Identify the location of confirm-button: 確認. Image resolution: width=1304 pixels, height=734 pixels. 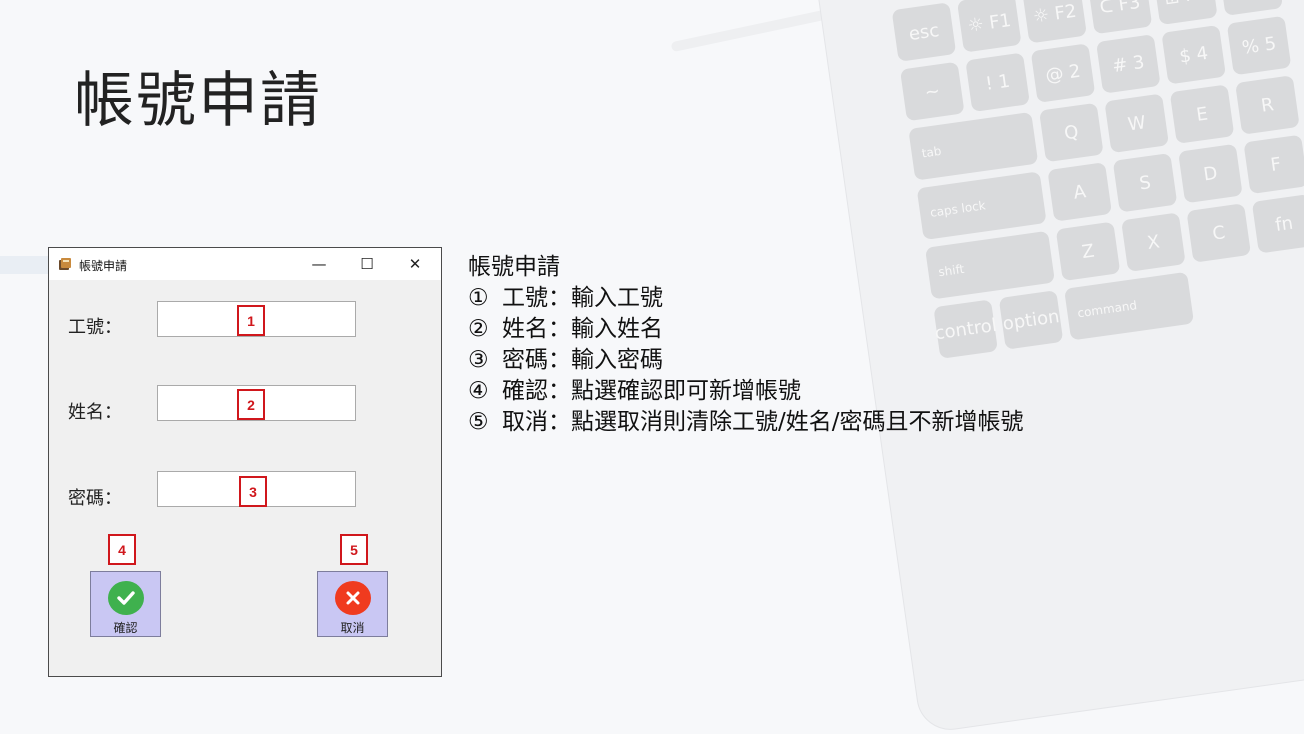
(125, 604).